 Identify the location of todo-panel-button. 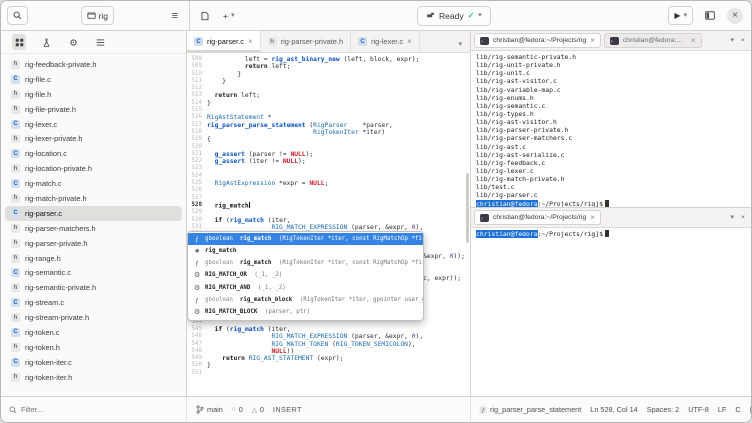
(100, 42).